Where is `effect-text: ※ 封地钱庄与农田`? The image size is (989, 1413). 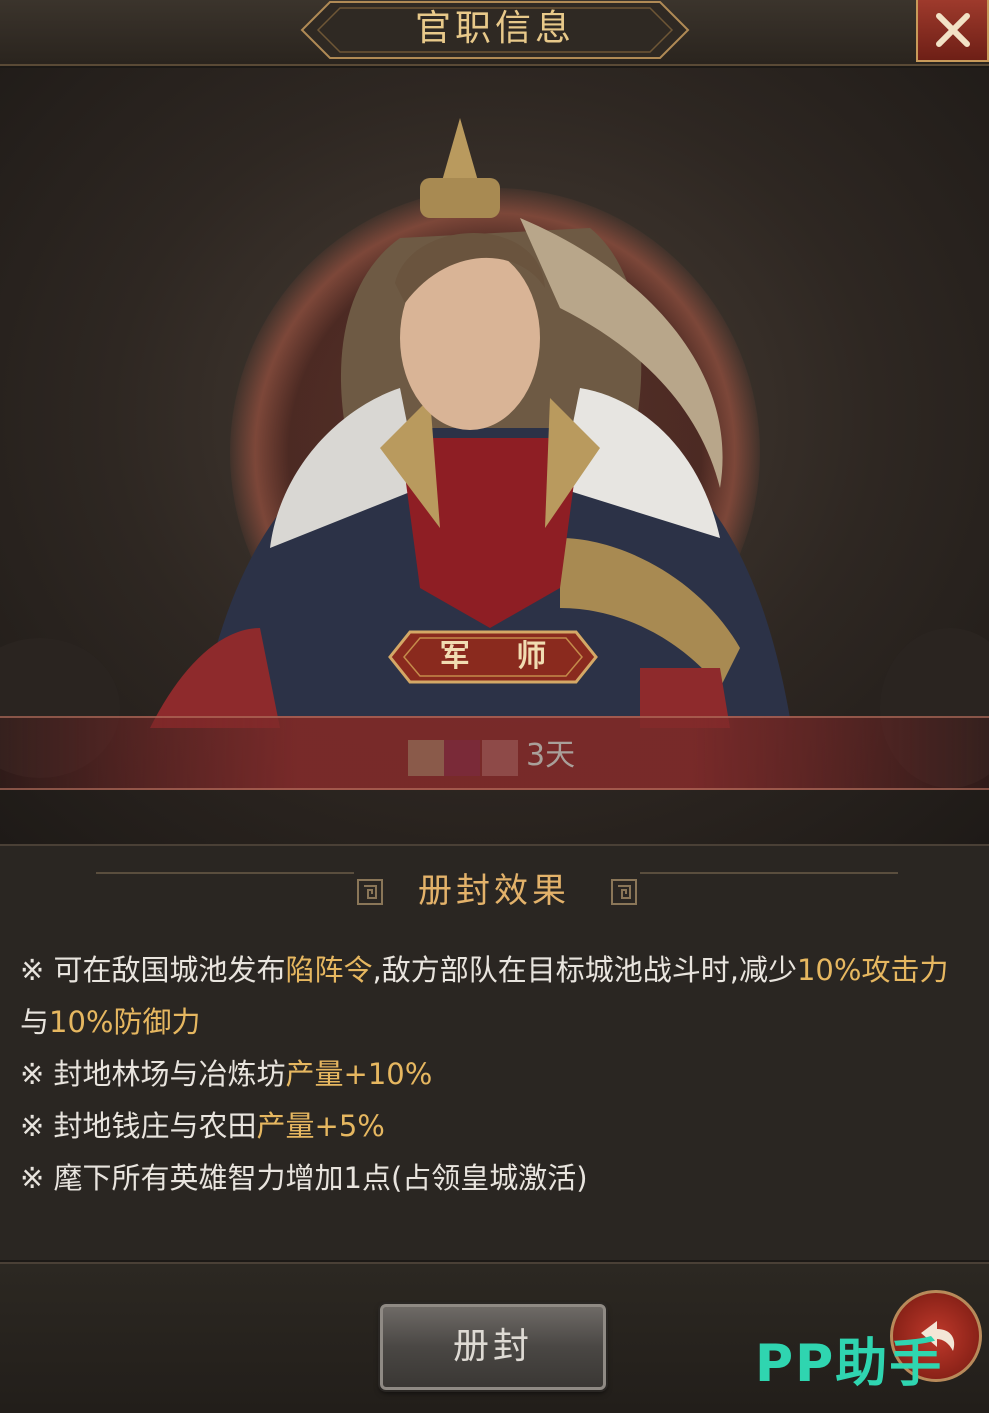
effect-text: ※ 封地钱庄与农田 is located at coordinates (138, 1126).